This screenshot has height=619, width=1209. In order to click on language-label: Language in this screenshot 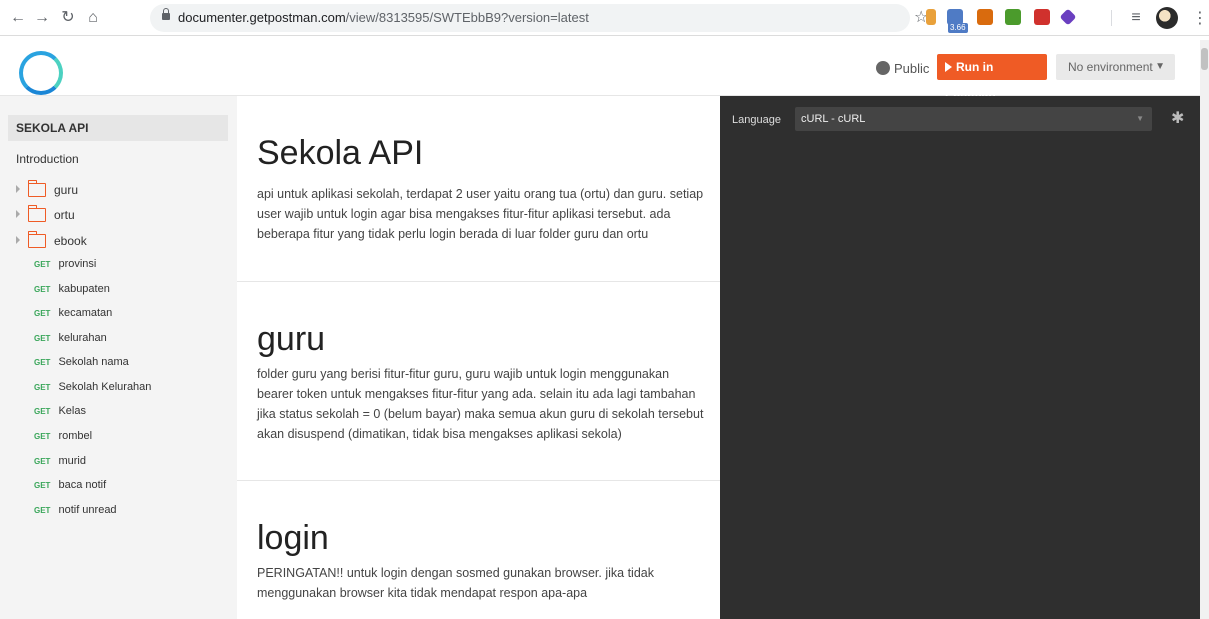, I will do `click(756, 120)`.